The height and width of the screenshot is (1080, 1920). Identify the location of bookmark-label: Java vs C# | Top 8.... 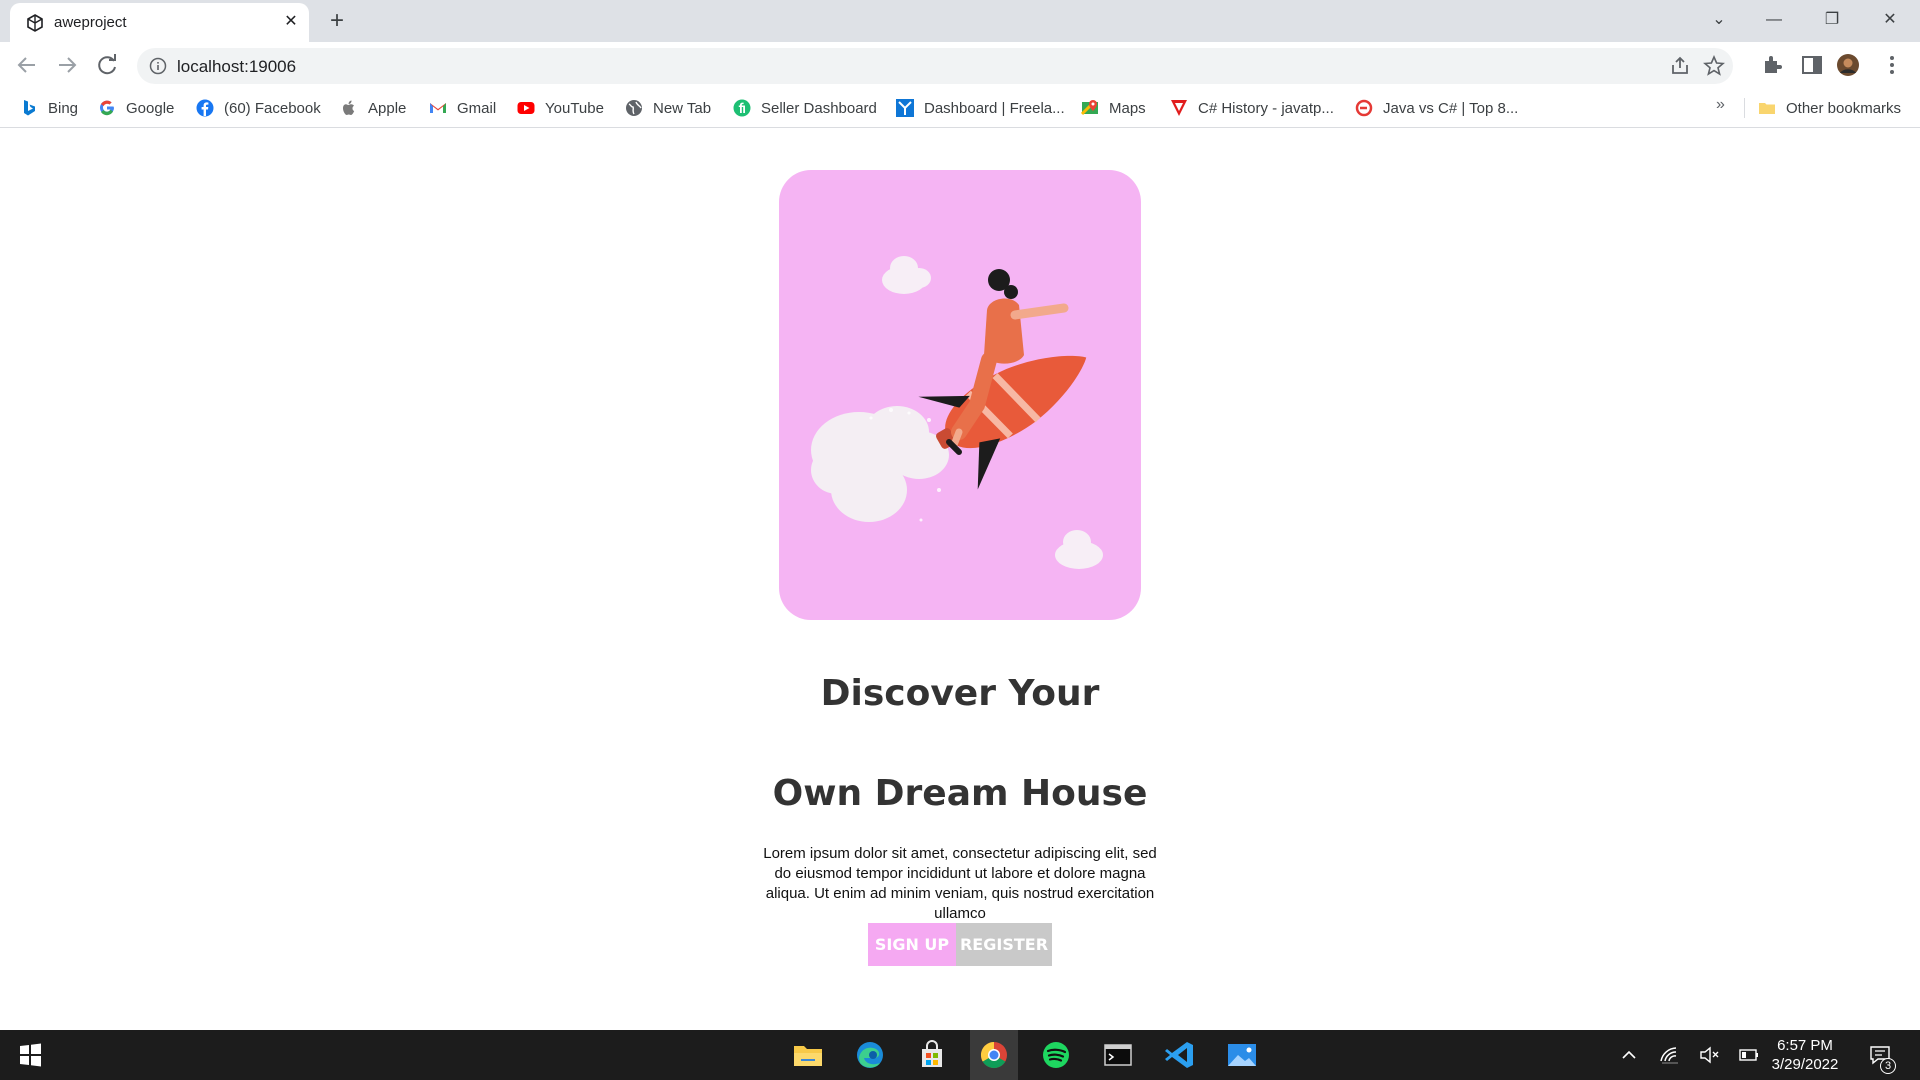
(1451, 108).